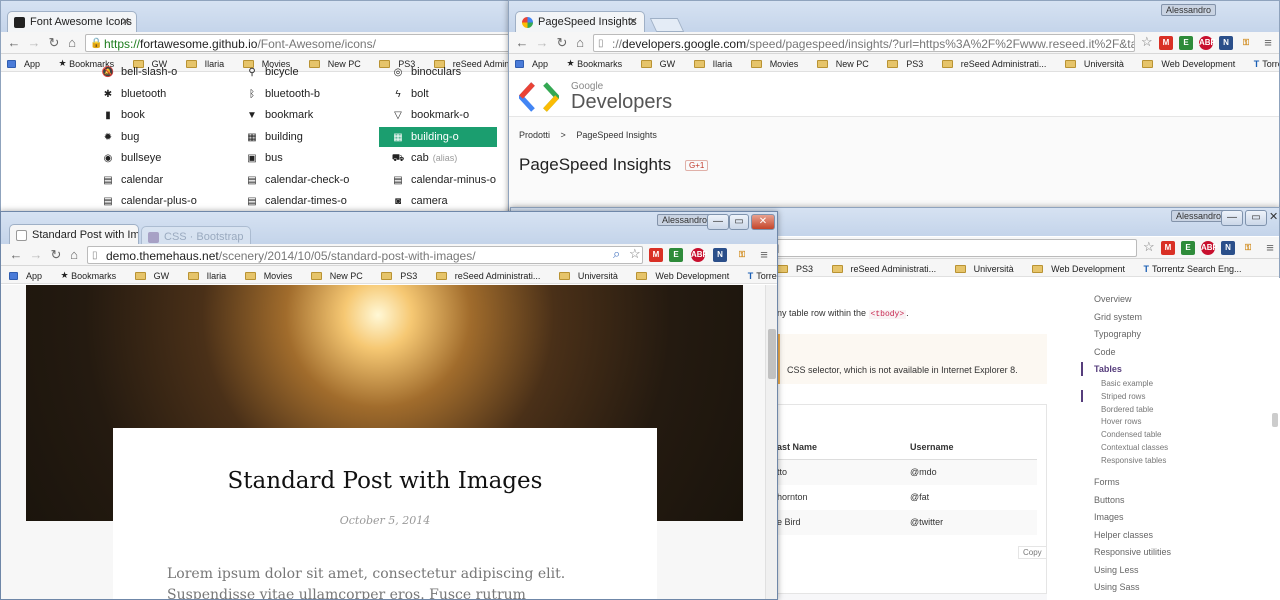 Image resolution: width=1280 pixels, height=600 pixels. What do you see at coordinates (949, 248) in the screenshot?
I see `address-bar: ed` at bounding box center [949, 248].